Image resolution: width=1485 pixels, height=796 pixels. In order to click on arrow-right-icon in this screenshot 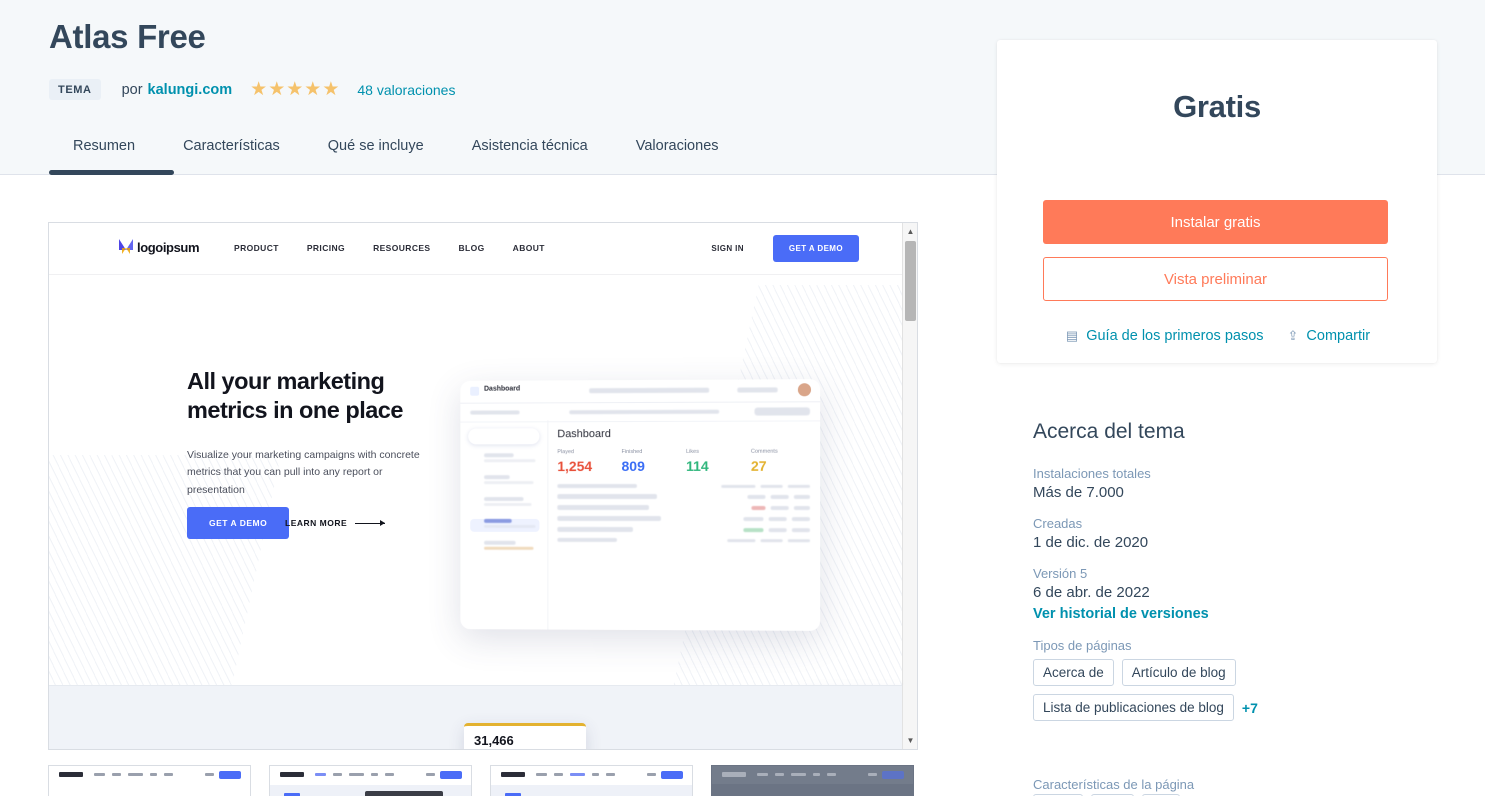, I will do `click(370, 523)`.